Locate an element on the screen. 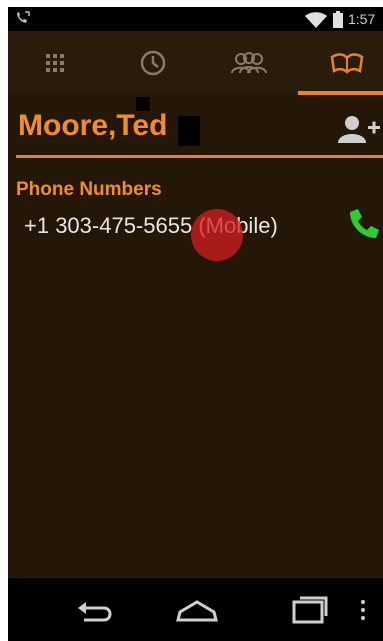  tab-dialpad is located at coordinates (54, 63).